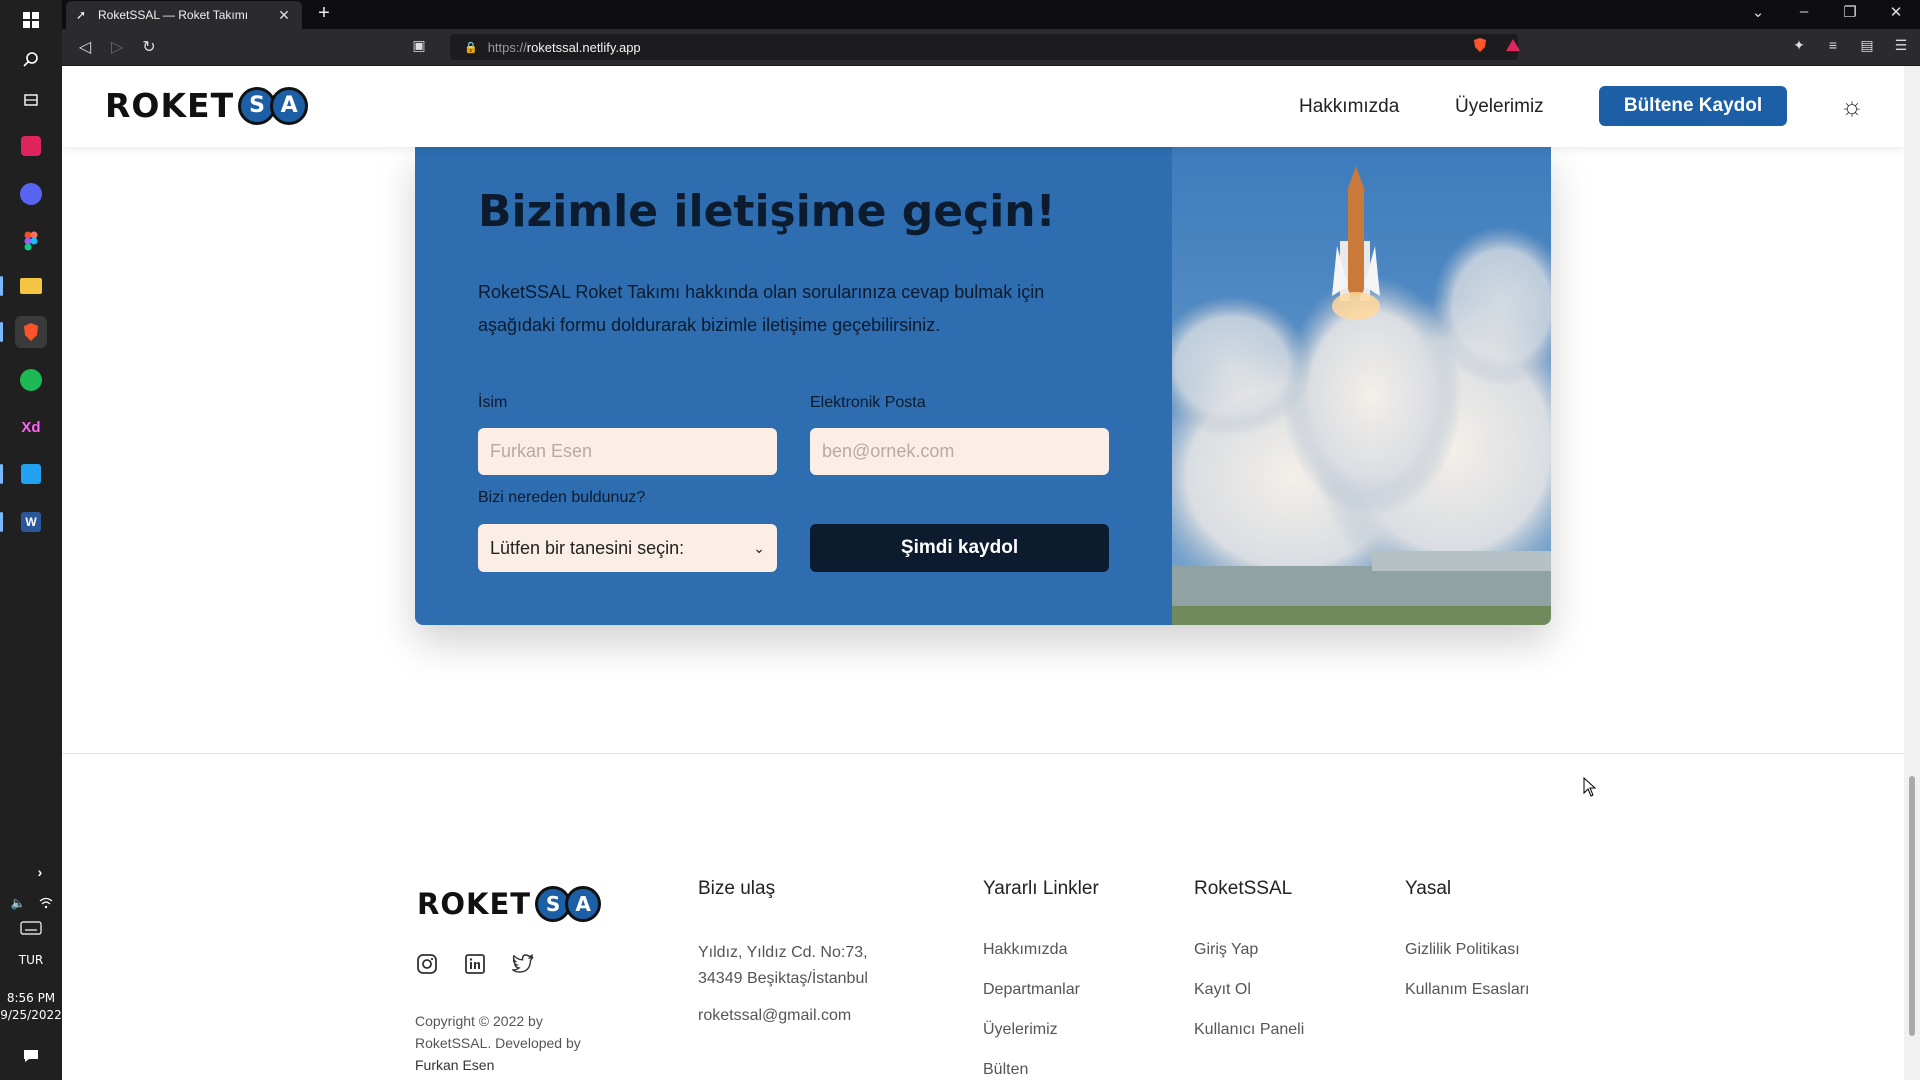 The image size is (1920, 1080). Describe the element at coordinates (983, 753) in the screenshot. I see `footer-divider` at that location.